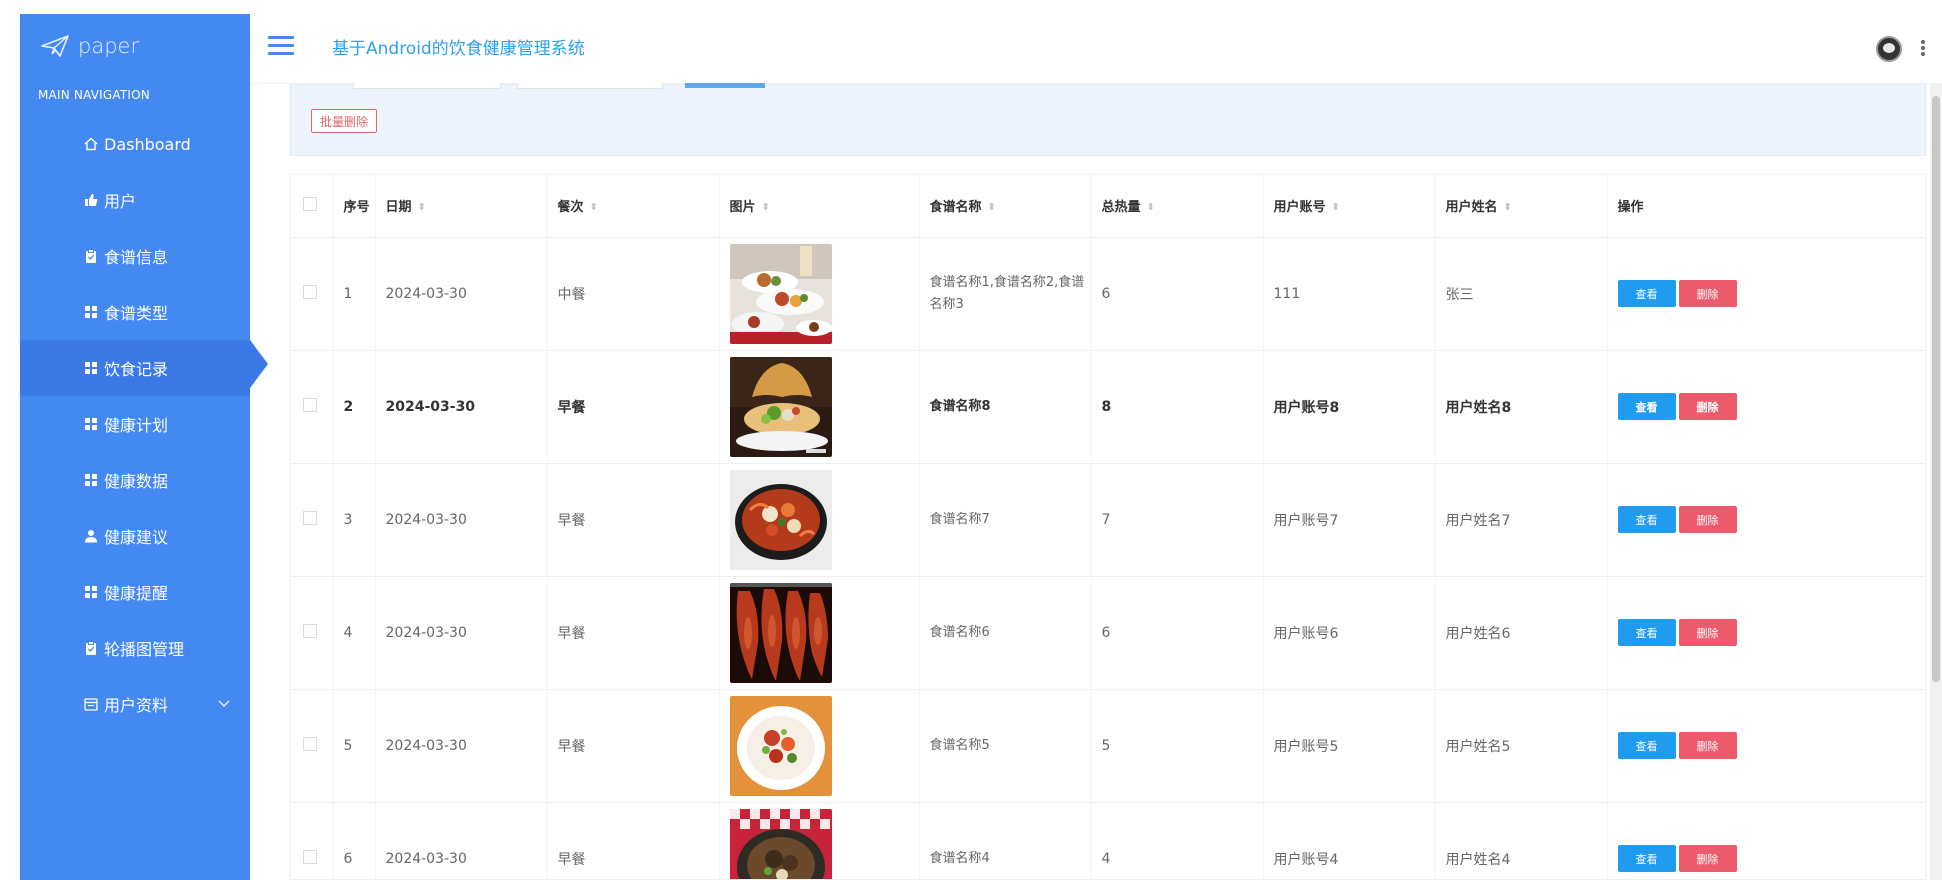 The width and height of the screenshot is (1942, 880). I want to click on cell-recipe: 食谱名称1,食谱名称2,食谱名称3, so click(1004, 294).